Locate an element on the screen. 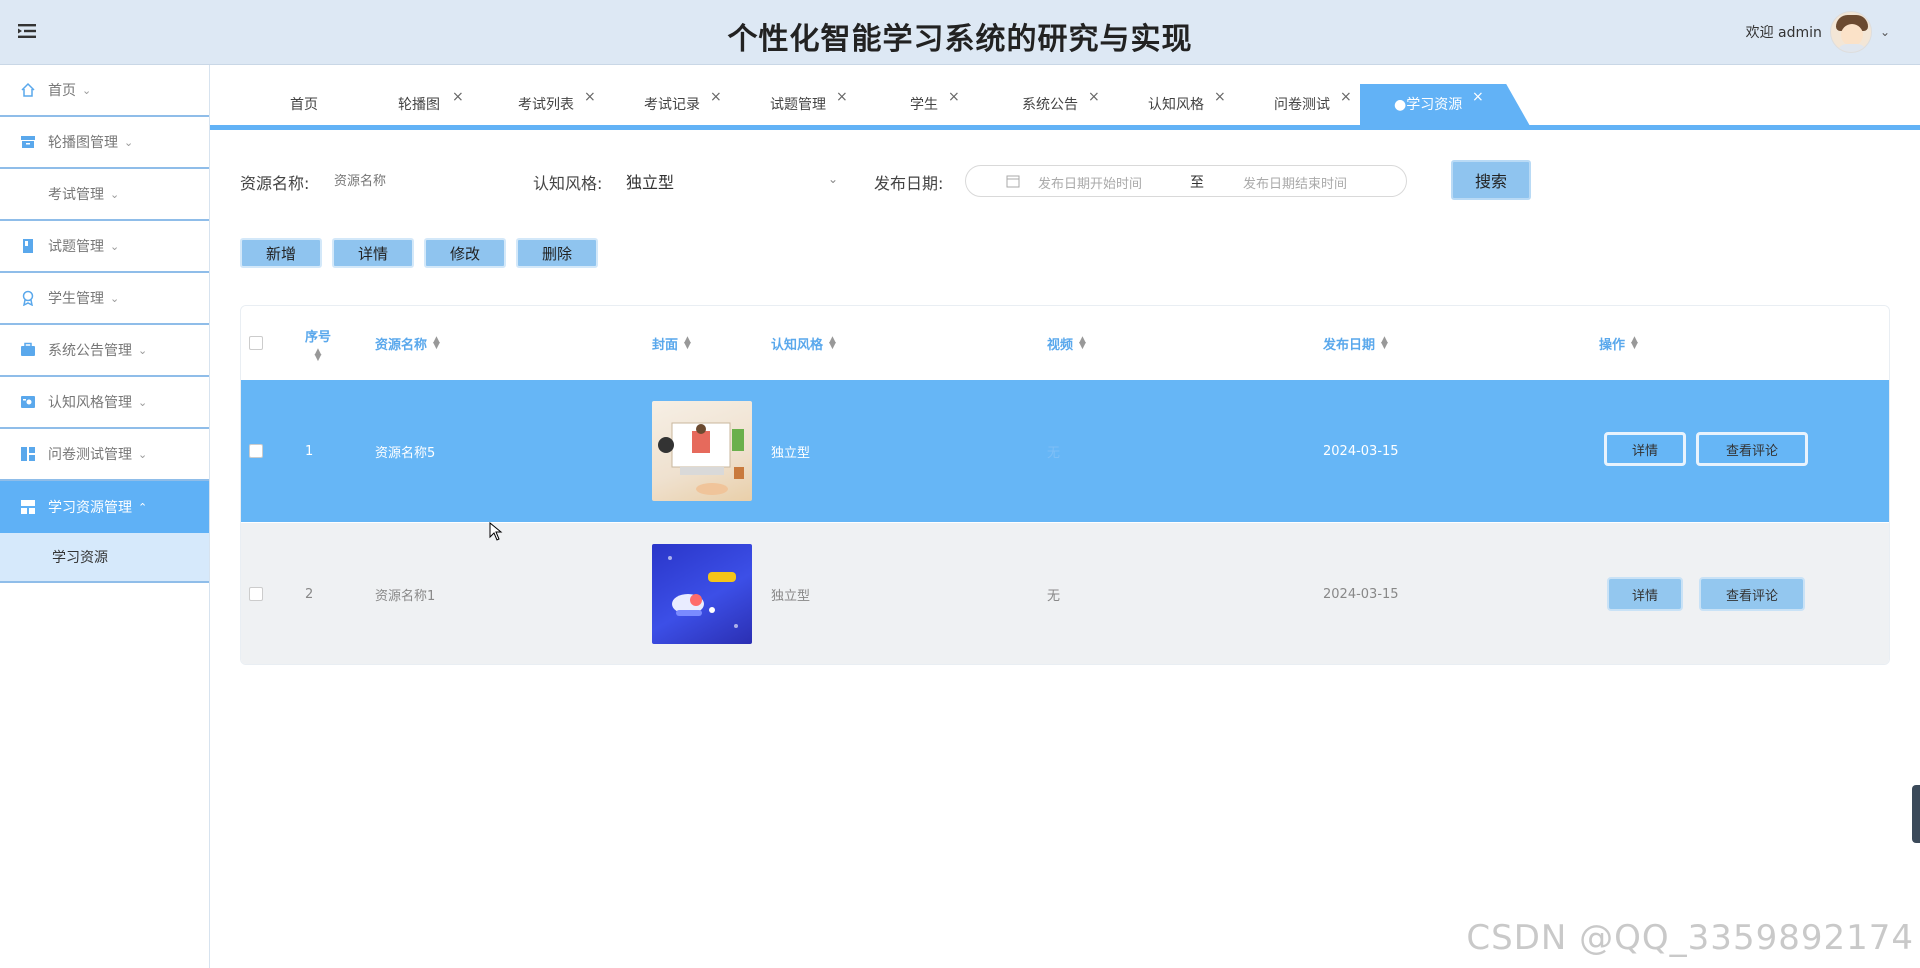  search-button: 搜索 is located at coordinates (1491, 180).